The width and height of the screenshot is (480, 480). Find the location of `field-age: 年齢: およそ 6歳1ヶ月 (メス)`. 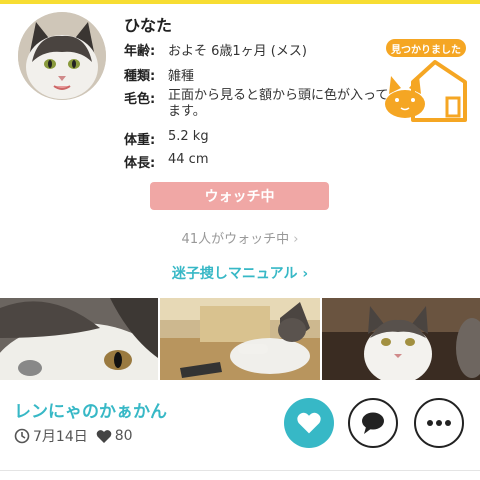

field-age: 年齢: およそ 6歳1ヶ月 (メス) is located at coordinates (215, 49).